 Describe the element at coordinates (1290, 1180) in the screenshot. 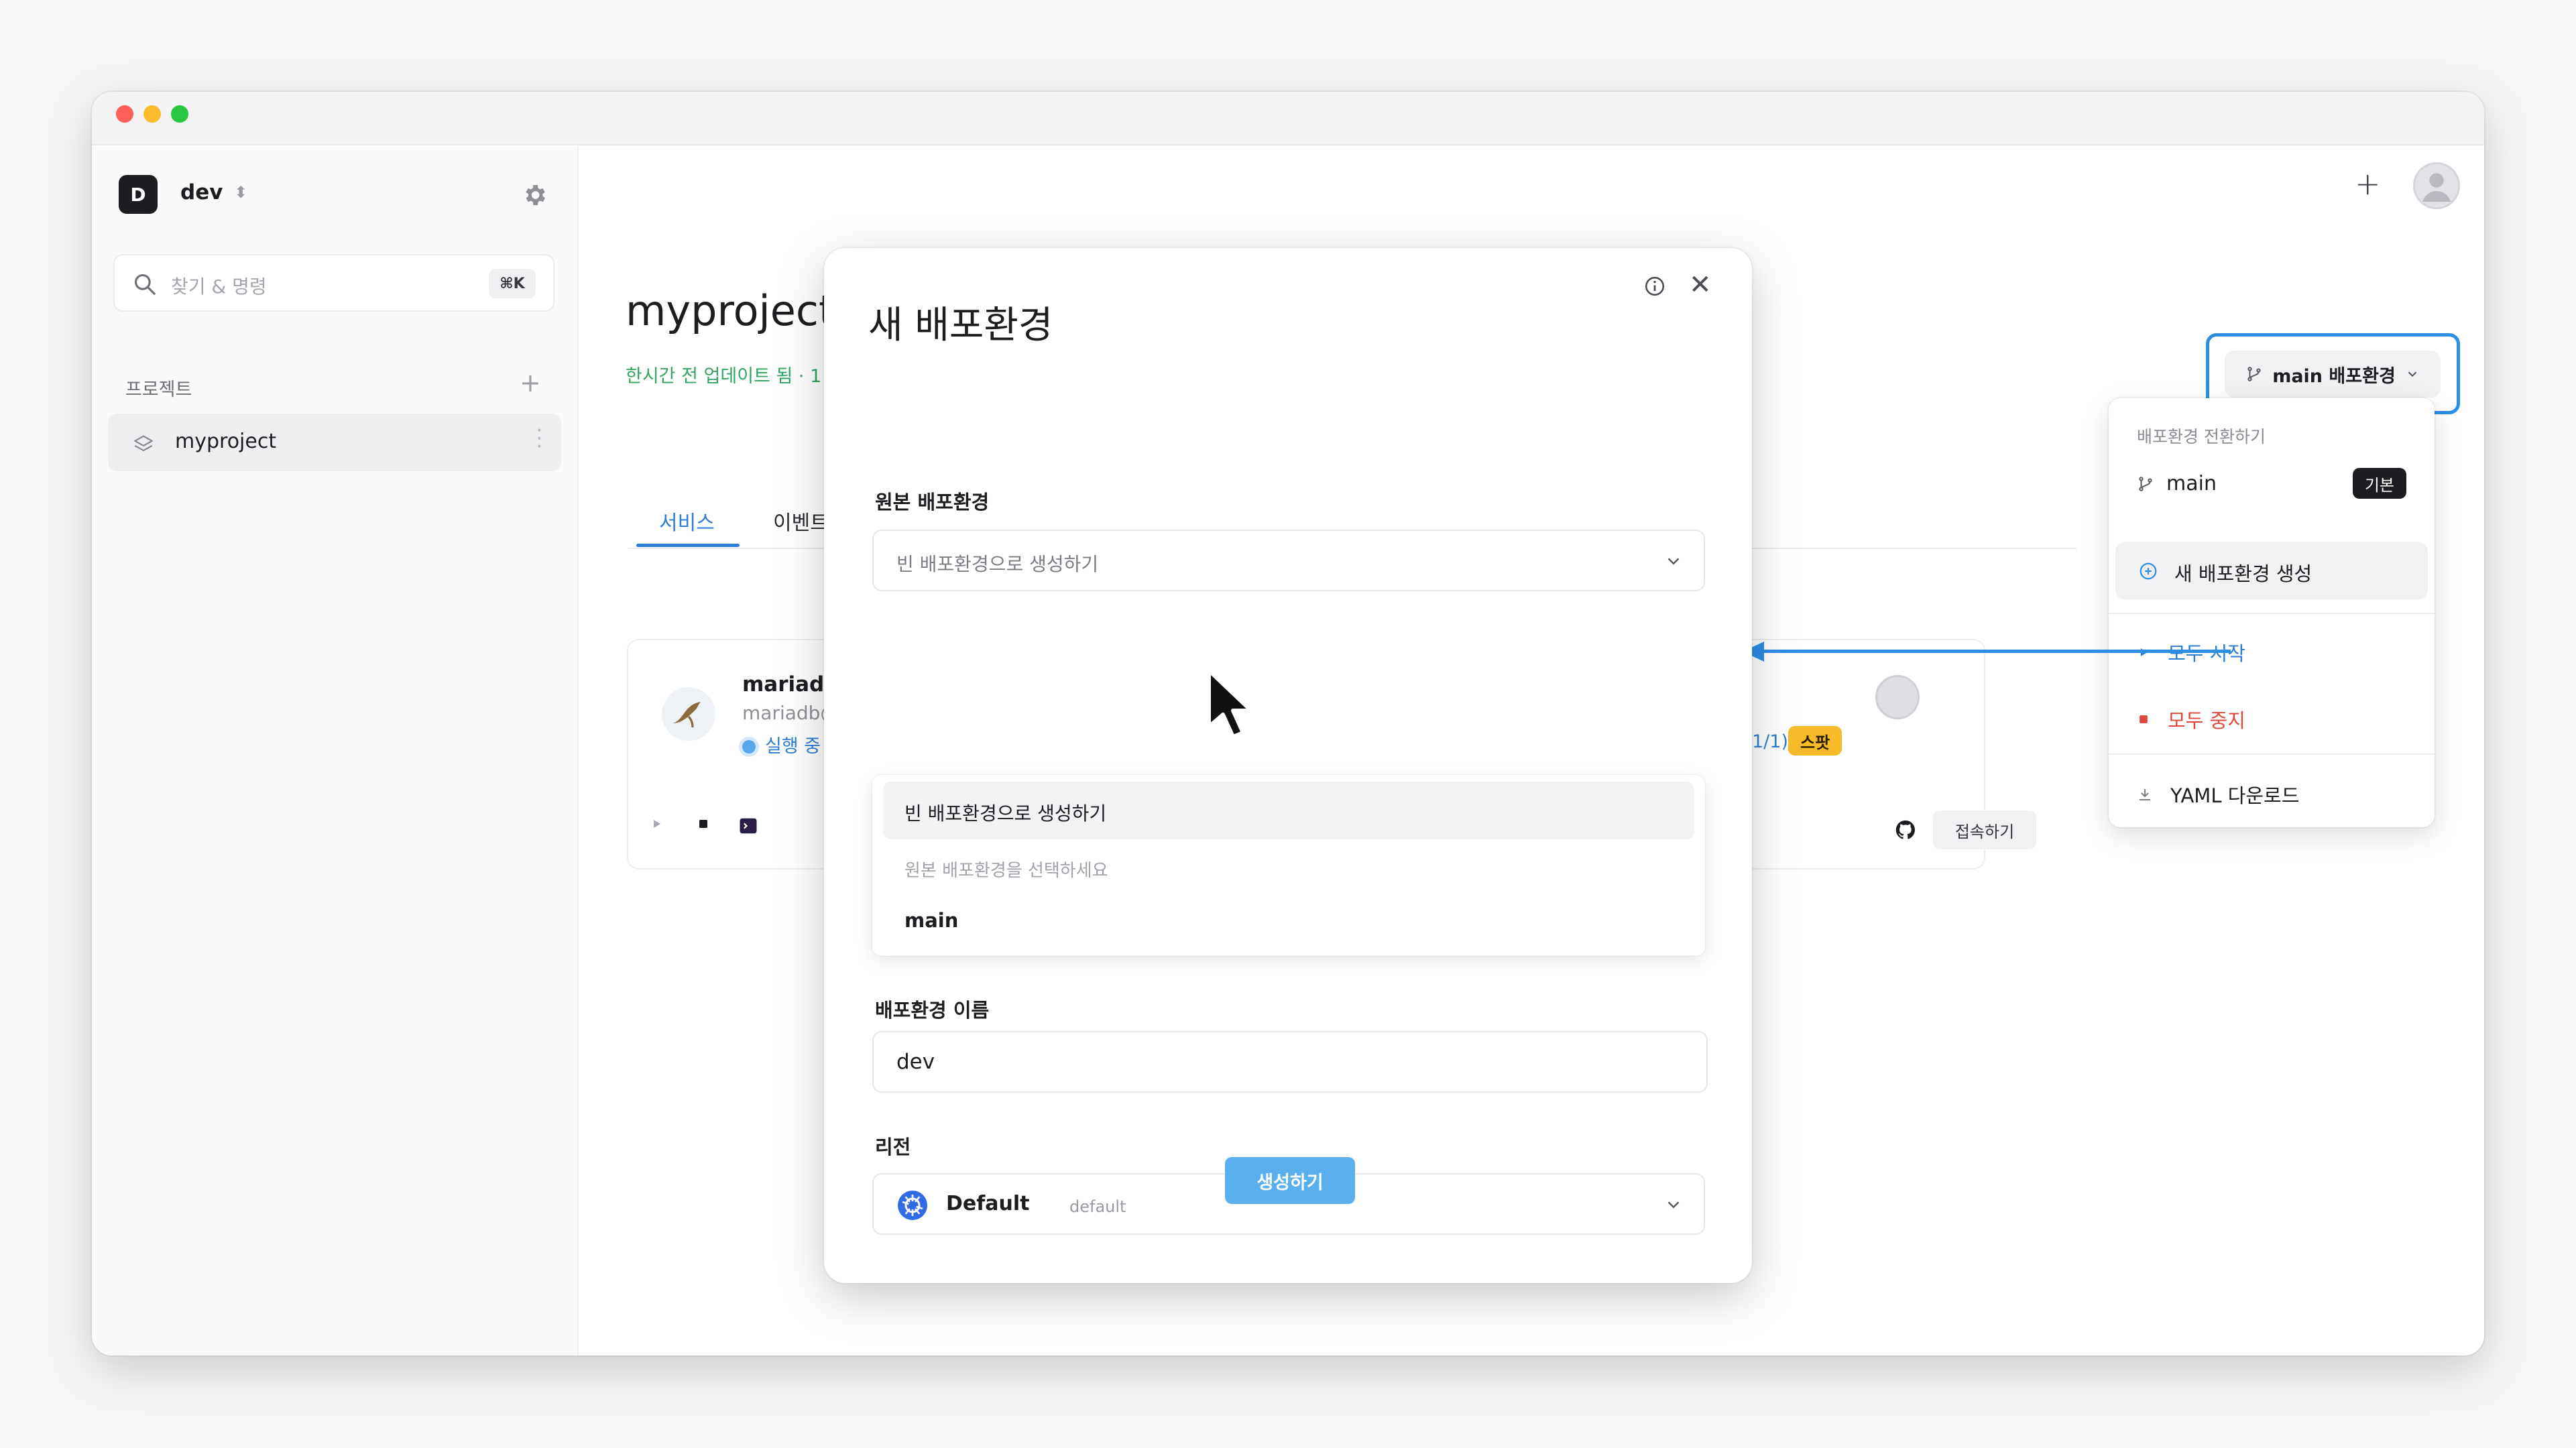

I see `create-button: 생성하기` at that location.